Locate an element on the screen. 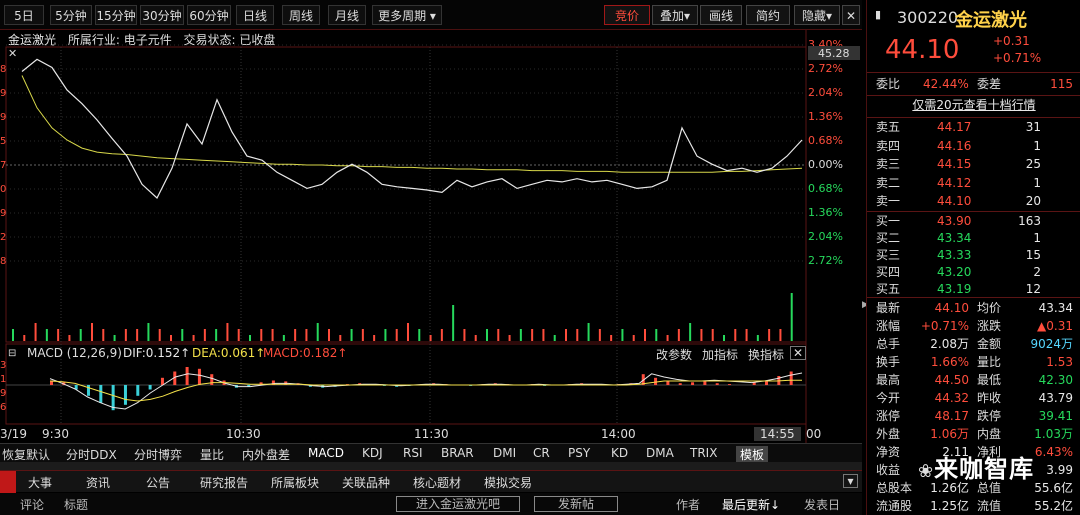 The width and height of the screenshot is (1080, 515). indicator-tab-kd: KD is located at coordinates (619, 453).